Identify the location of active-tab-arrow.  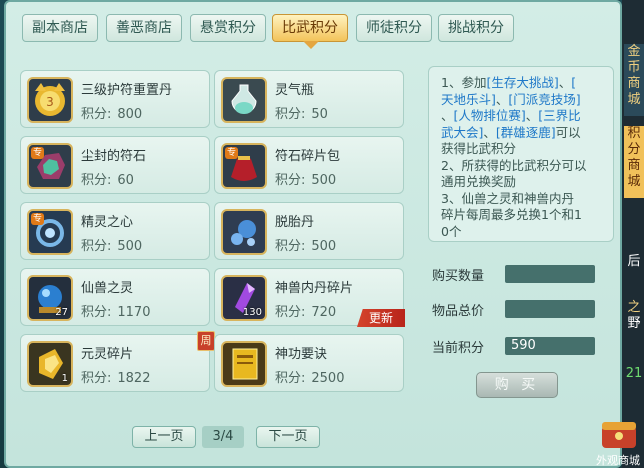
(311, 45).